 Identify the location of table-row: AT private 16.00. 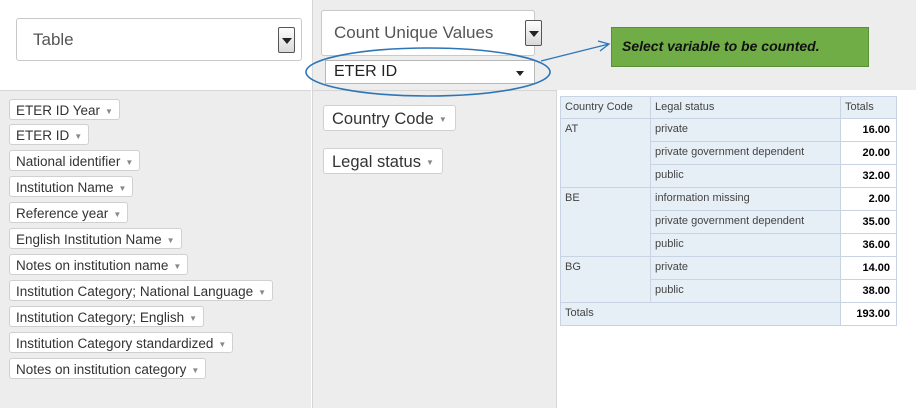
(728, 153).